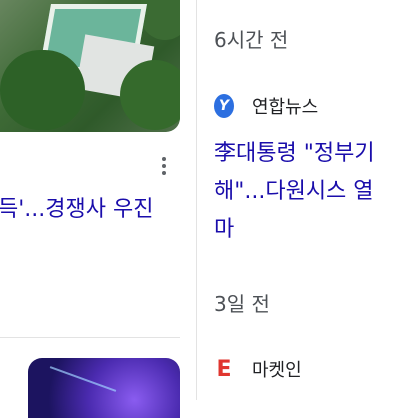 The height and width of the screenshot is (418, 400). I want to click on news-headline-left: 득'...경쟁사 우진, so click(99, 210).